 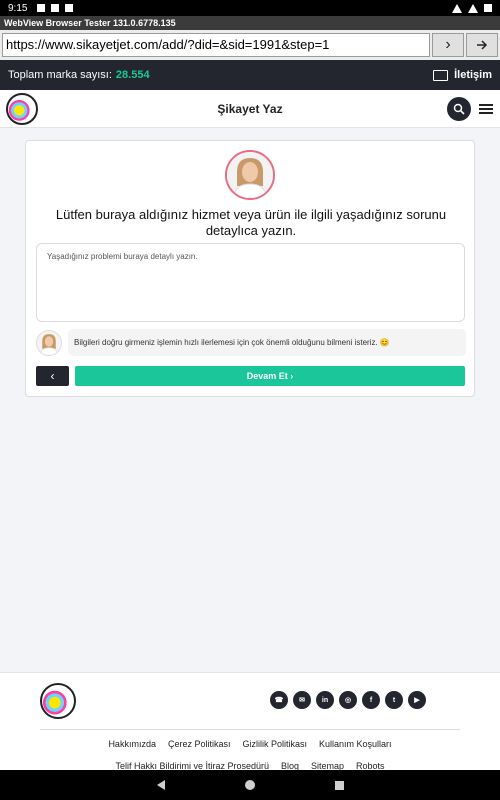 I want to click on person-small-icon, so click(x=49, y=342).